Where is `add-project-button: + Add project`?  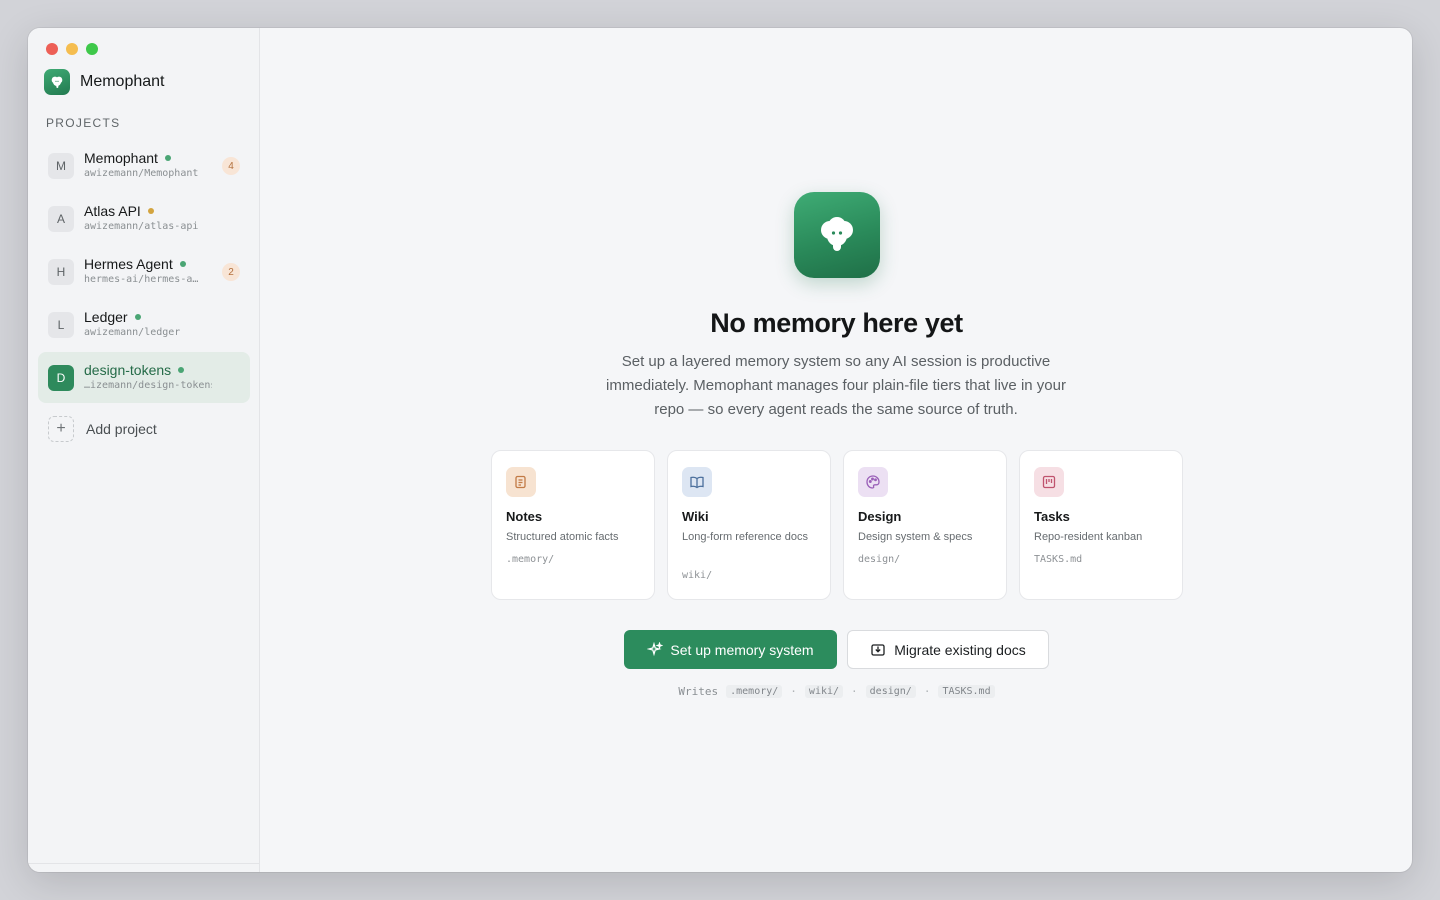
add-project-button: + Add project is located at coordinates (144, 429).